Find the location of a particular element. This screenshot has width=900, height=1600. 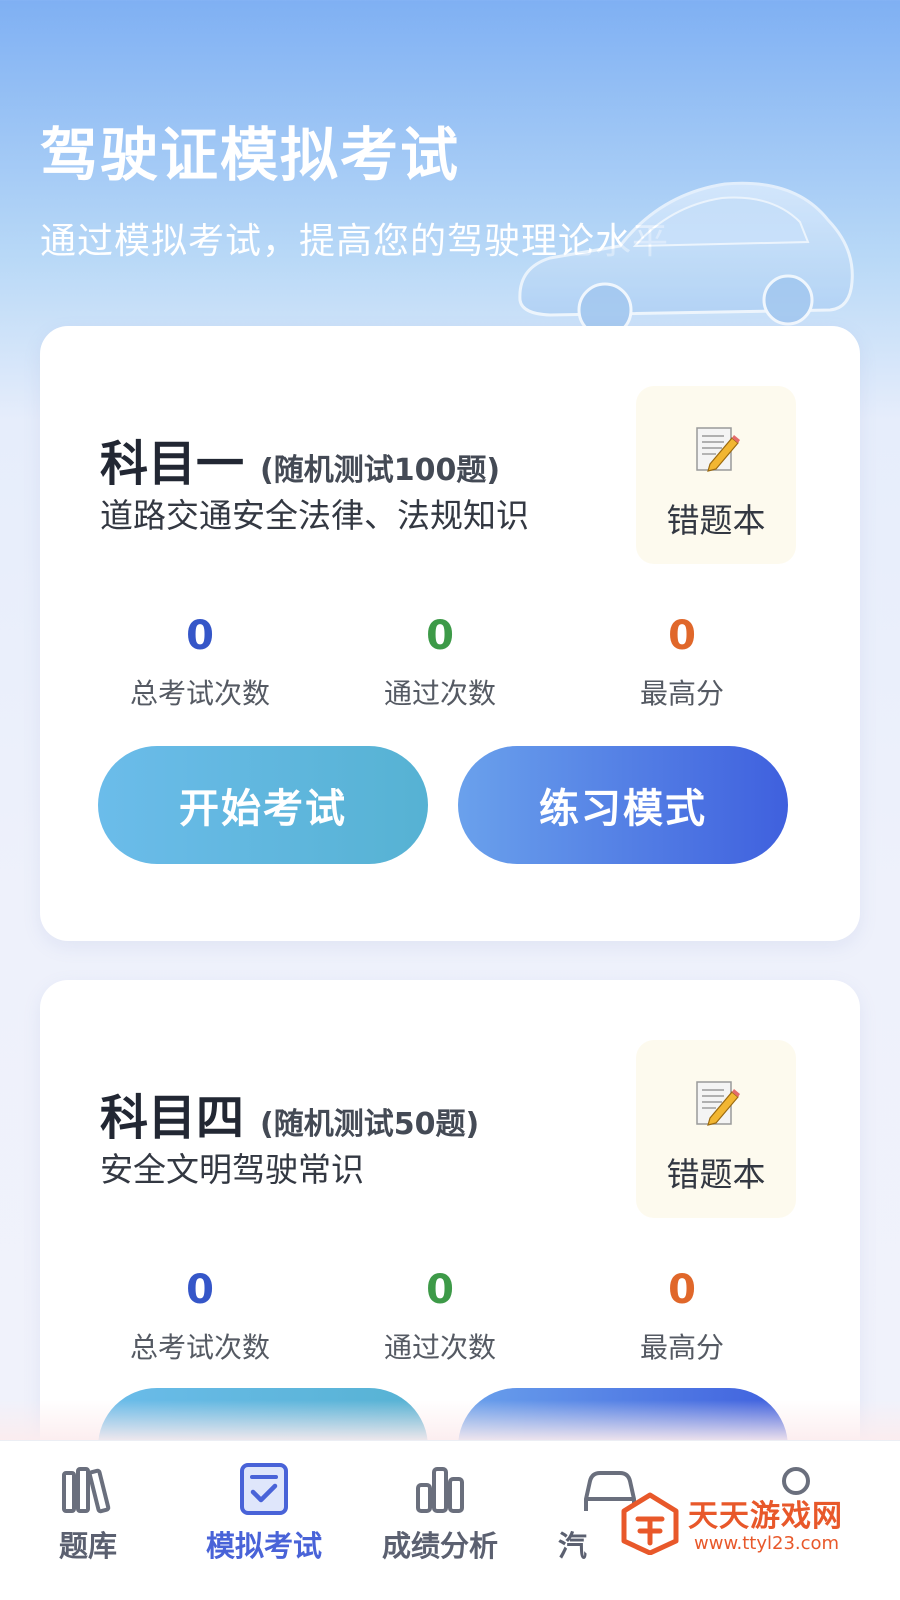

nav-fade-overlay is located at coordinates (450, 1420).